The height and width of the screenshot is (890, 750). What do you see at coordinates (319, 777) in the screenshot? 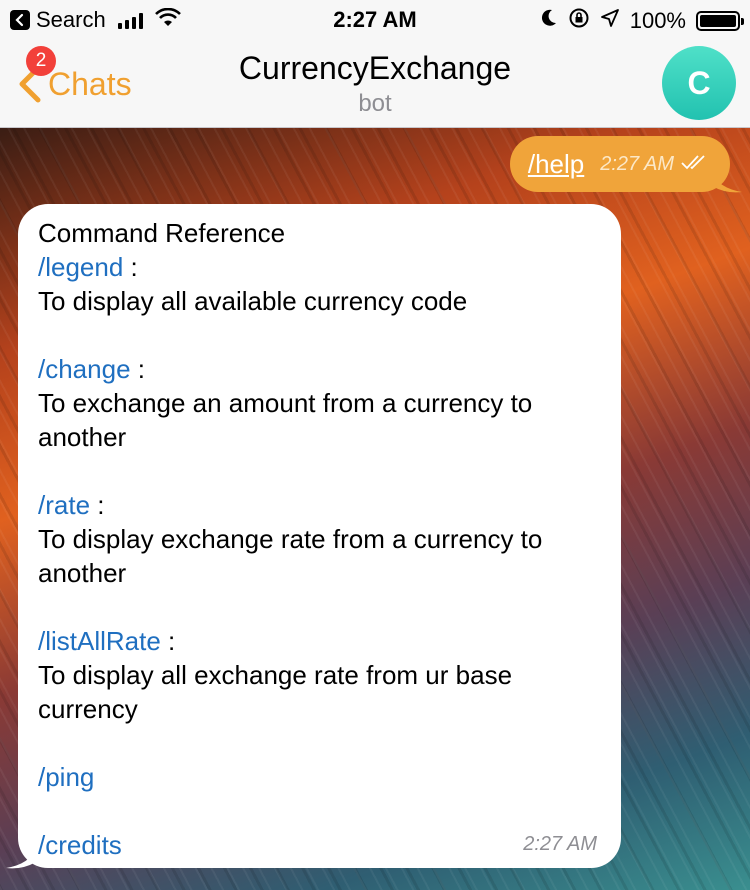
I see `command-entry-ping: /ping` at bounding box center [319, 777].